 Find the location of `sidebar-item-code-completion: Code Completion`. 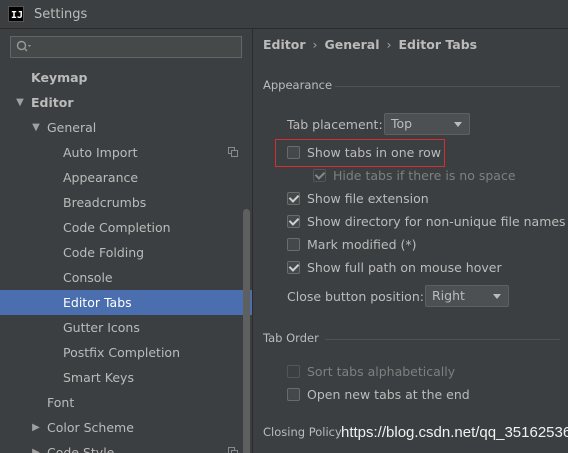

sidebar-item-code-completion: Code Completion is located at coordinates (126, 227).